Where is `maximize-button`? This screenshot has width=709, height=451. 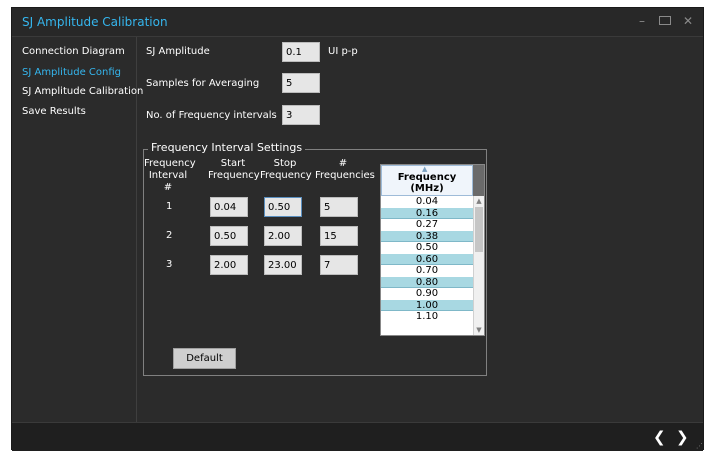 maximize-button is located at coordinates (665, 21).